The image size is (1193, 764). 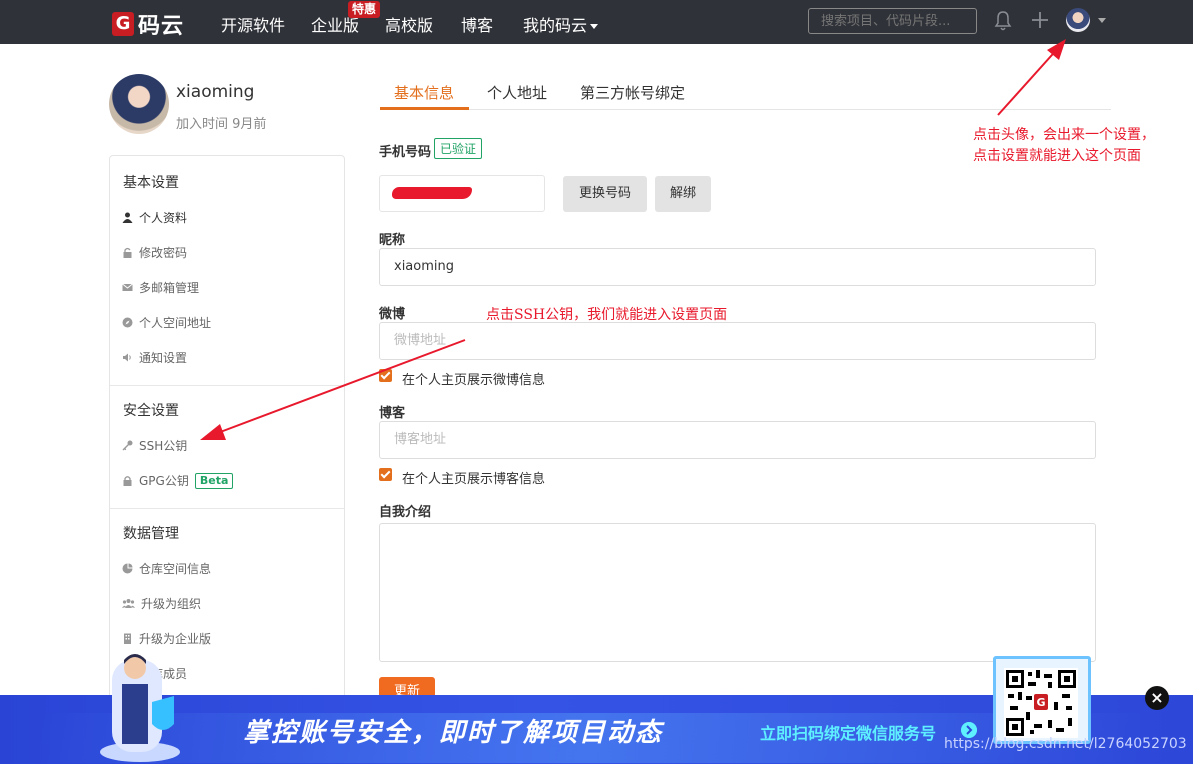 What do you see at coordinates (333, 389) in the screenshot?
I see `ssh-arrow` at bounding box center [333, 389].